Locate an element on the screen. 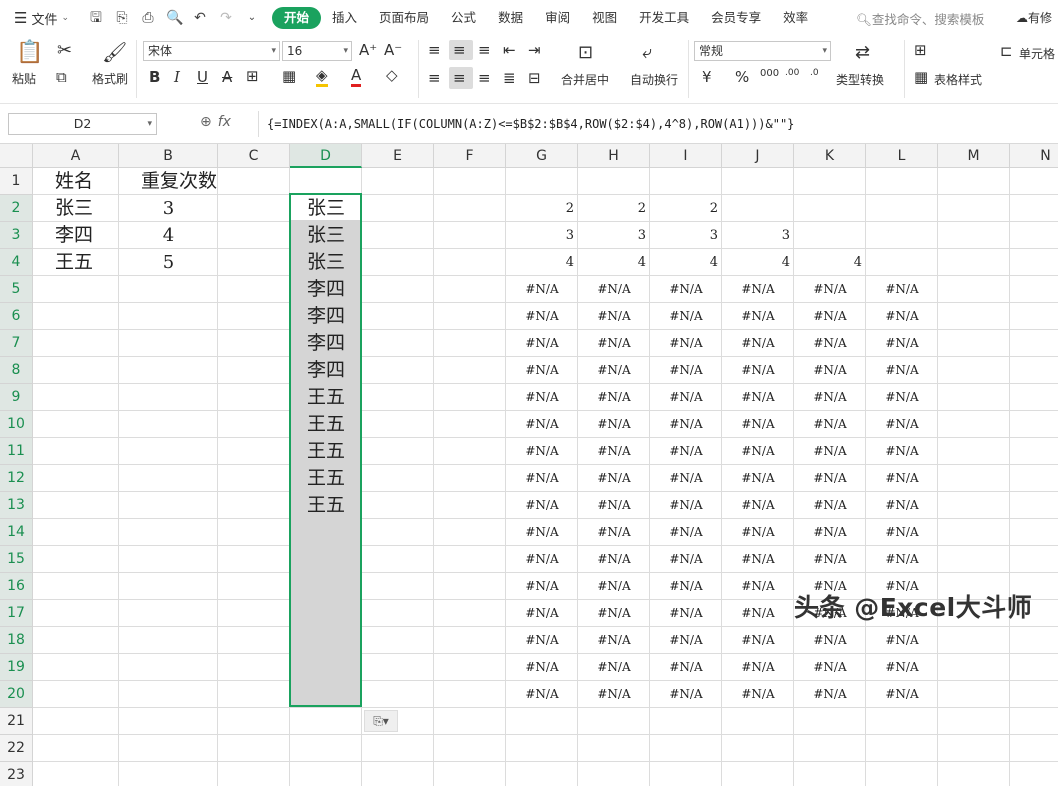 Image resolution: width=1058 pixels, height=786 pixels. cell-D8: 李四 is located at coordinates (326, 370).